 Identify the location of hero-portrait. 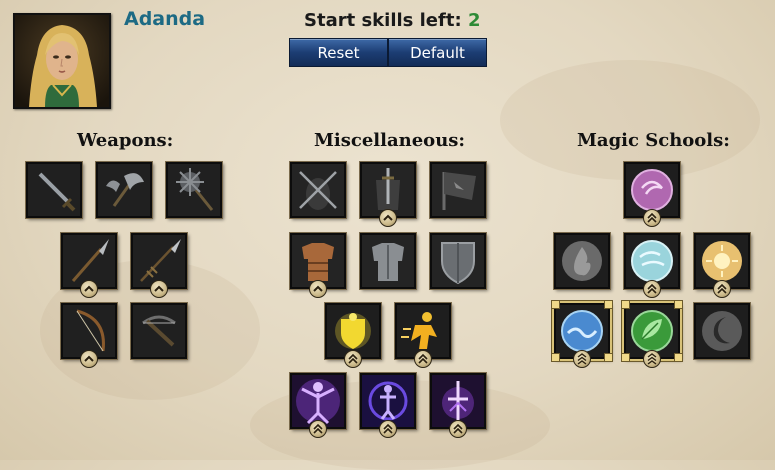
(62, 61).